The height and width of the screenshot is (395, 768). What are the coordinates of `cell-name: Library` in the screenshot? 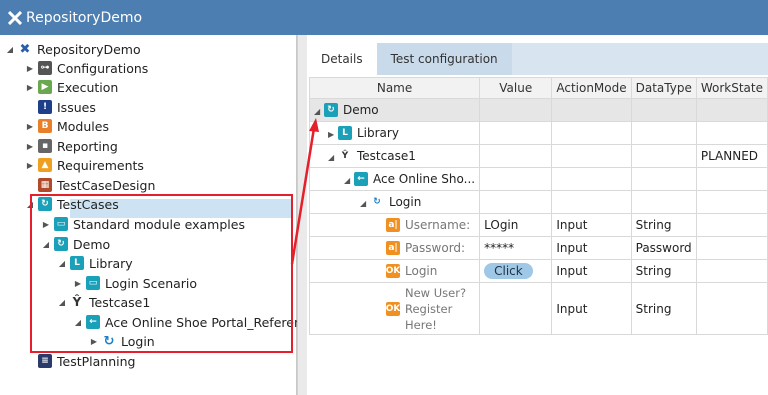 It's located at (377, 132).